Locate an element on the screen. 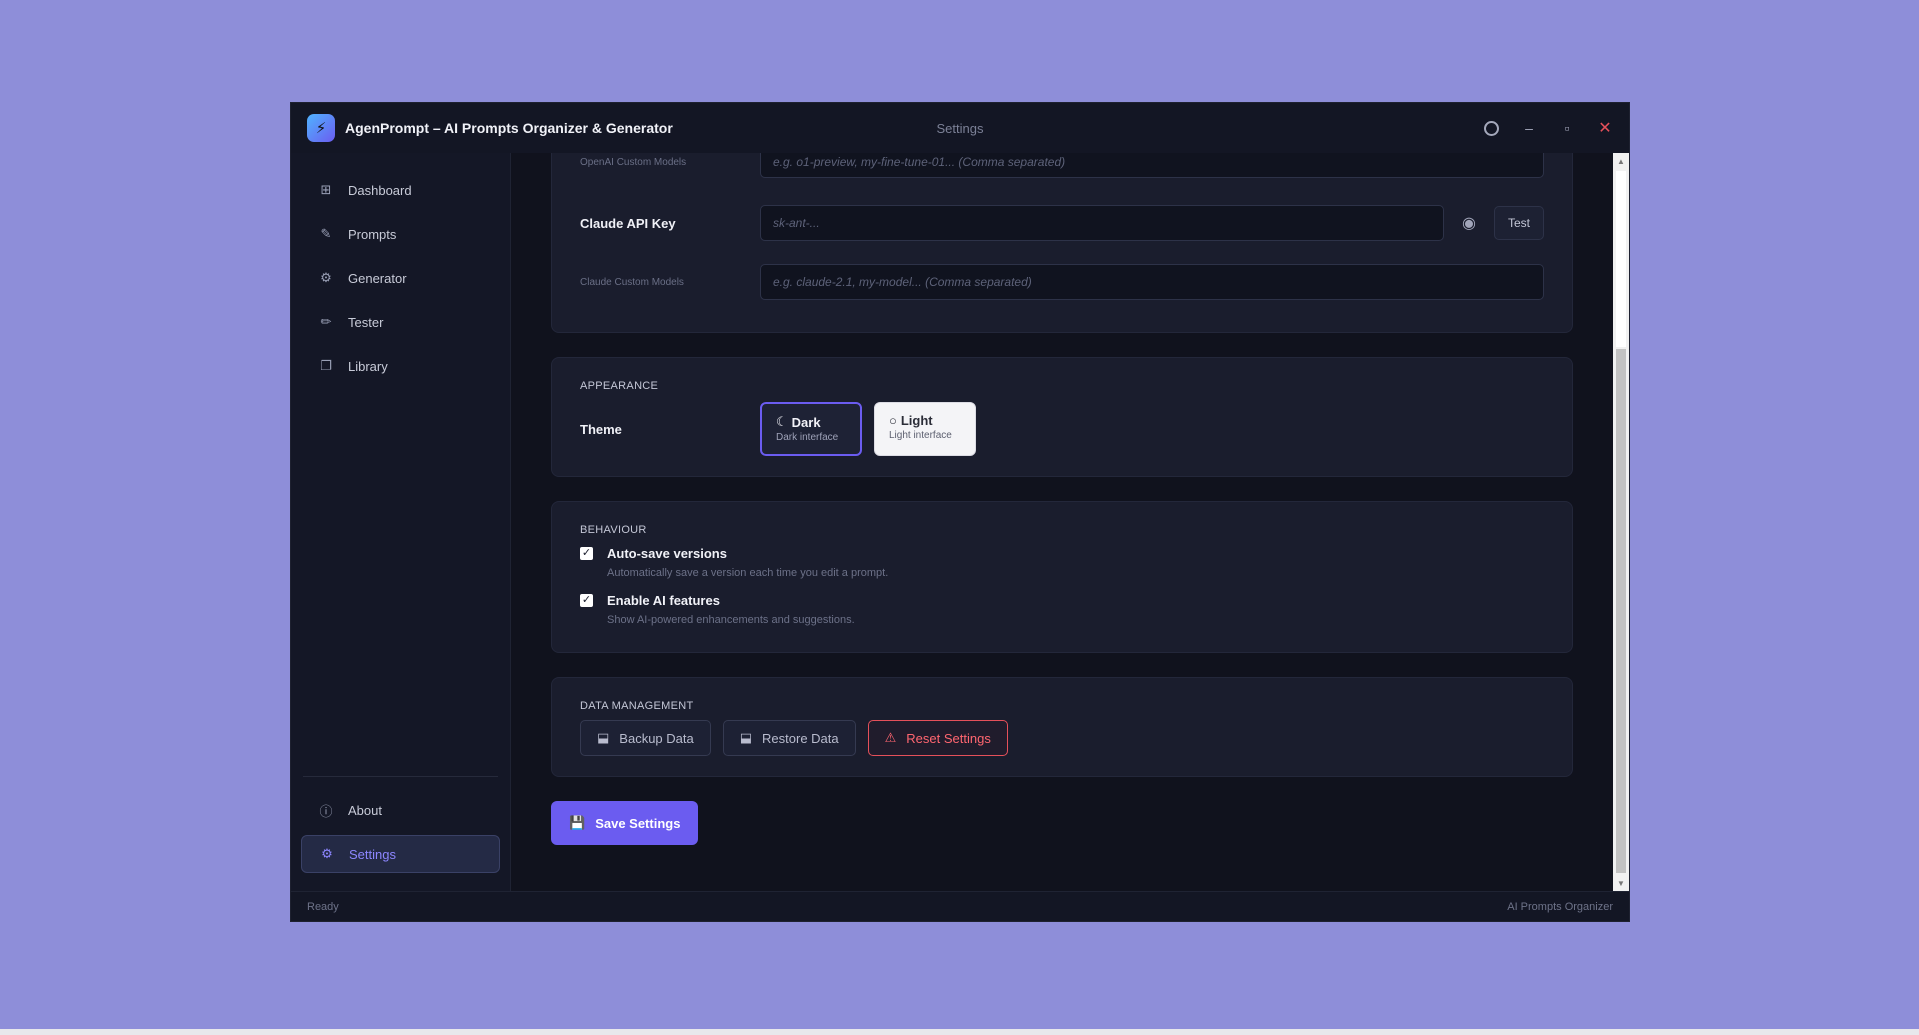 The width and height of the screenshot is (1919, 1035). document-edit-icon: ✎ is located at coordinates (326, 233).